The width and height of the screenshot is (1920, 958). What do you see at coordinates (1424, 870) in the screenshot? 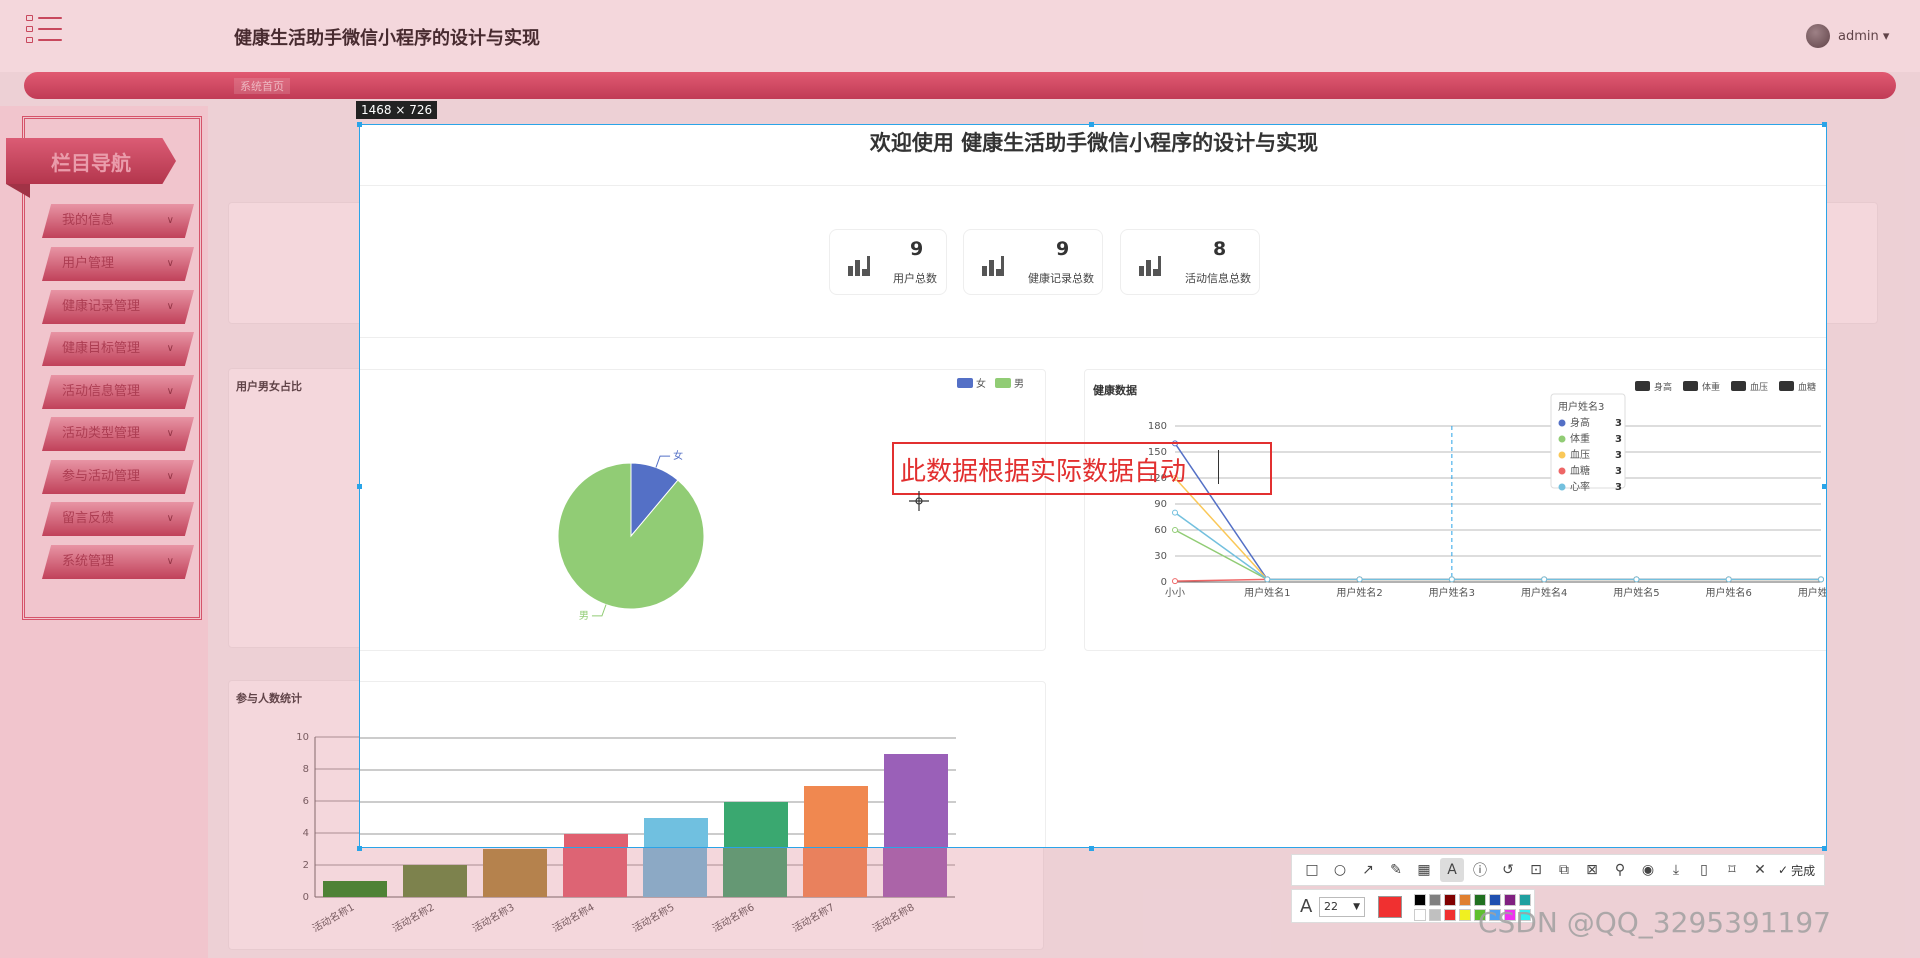
I see `mosaic-tool-icon: ▦` at bounding box center [1424, 870].